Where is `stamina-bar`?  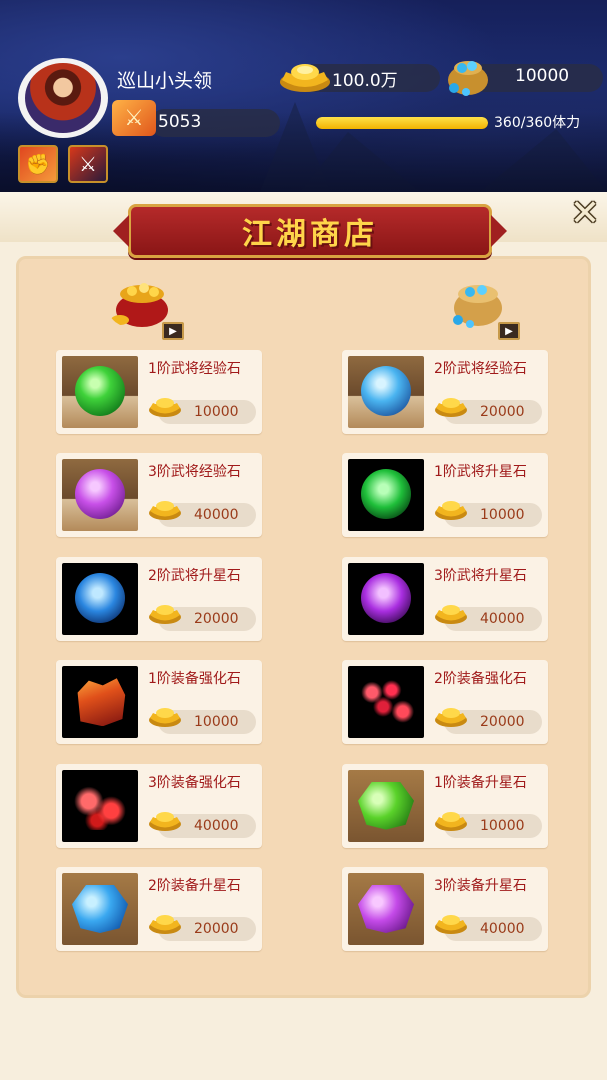
stamina-bar is located at coordinates (402, 123).